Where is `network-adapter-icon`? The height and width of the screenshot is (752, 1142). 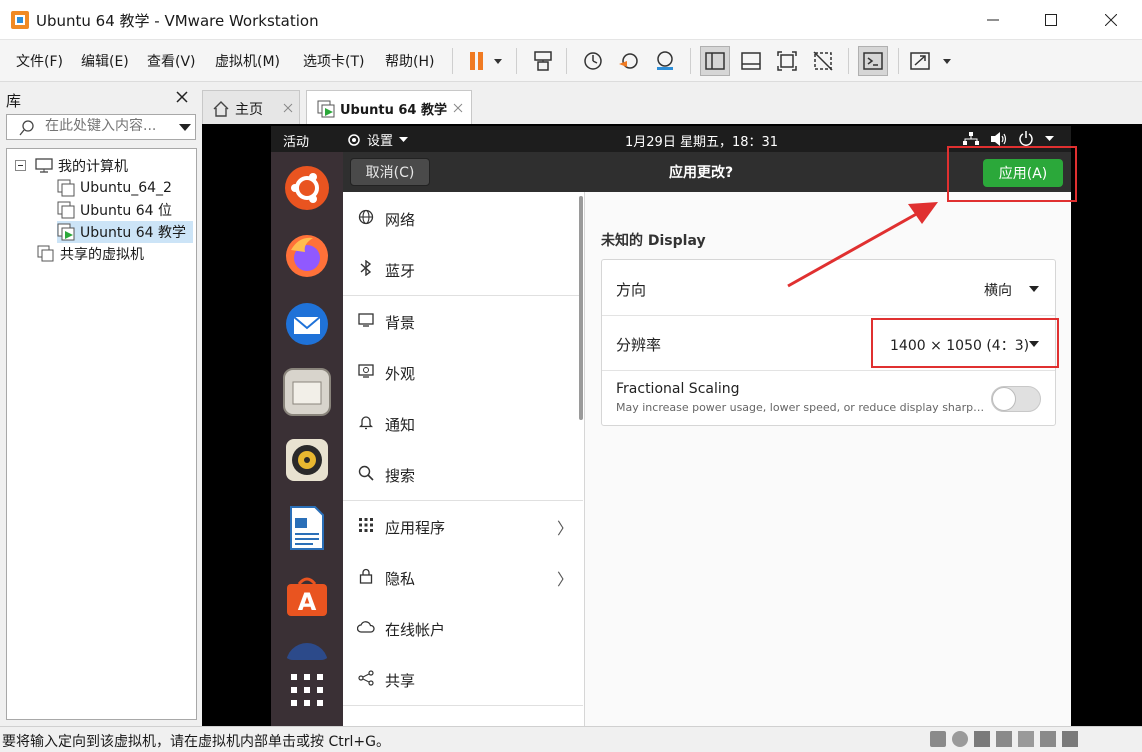 network-adapter-icon is located at coordinates (982, 739).